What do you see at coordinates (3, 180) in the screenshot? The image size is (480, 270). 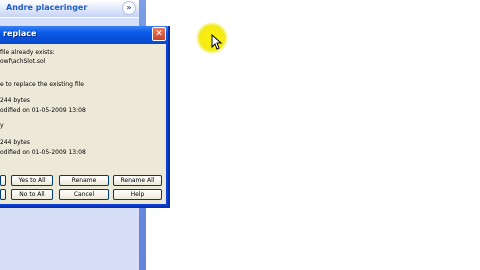 I see `yes-button` at bounding box center [3, 180].